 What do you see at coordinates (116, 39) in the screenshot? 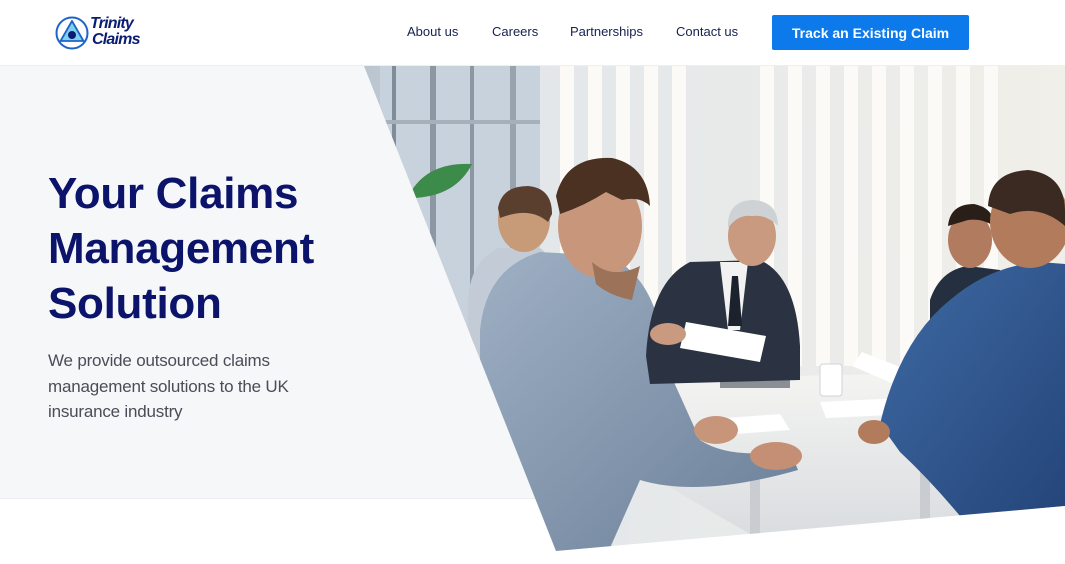
I see `logo-line-2: Claims` at bounding box center [116, 39].